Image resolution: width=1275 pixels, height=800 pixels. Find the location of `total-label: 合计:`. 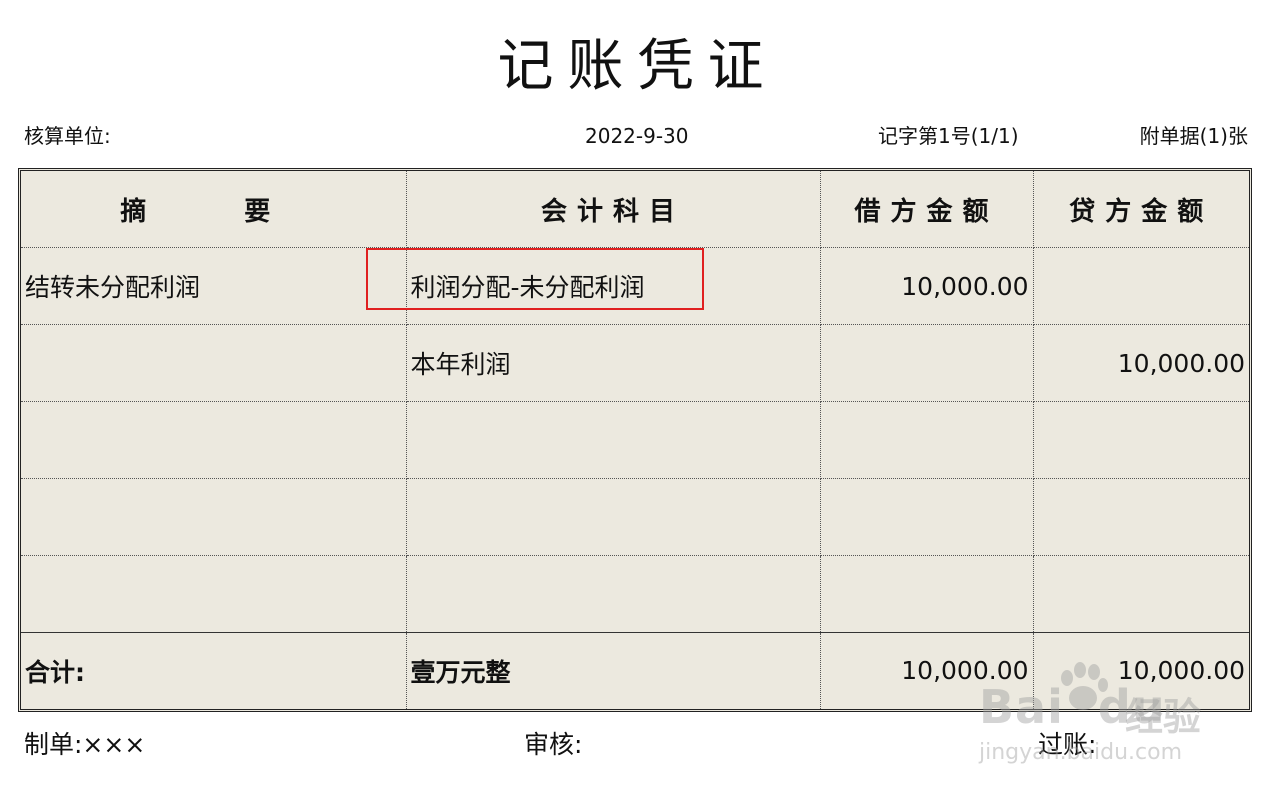

total-label: 合计: is located at coordinates (214, 670).